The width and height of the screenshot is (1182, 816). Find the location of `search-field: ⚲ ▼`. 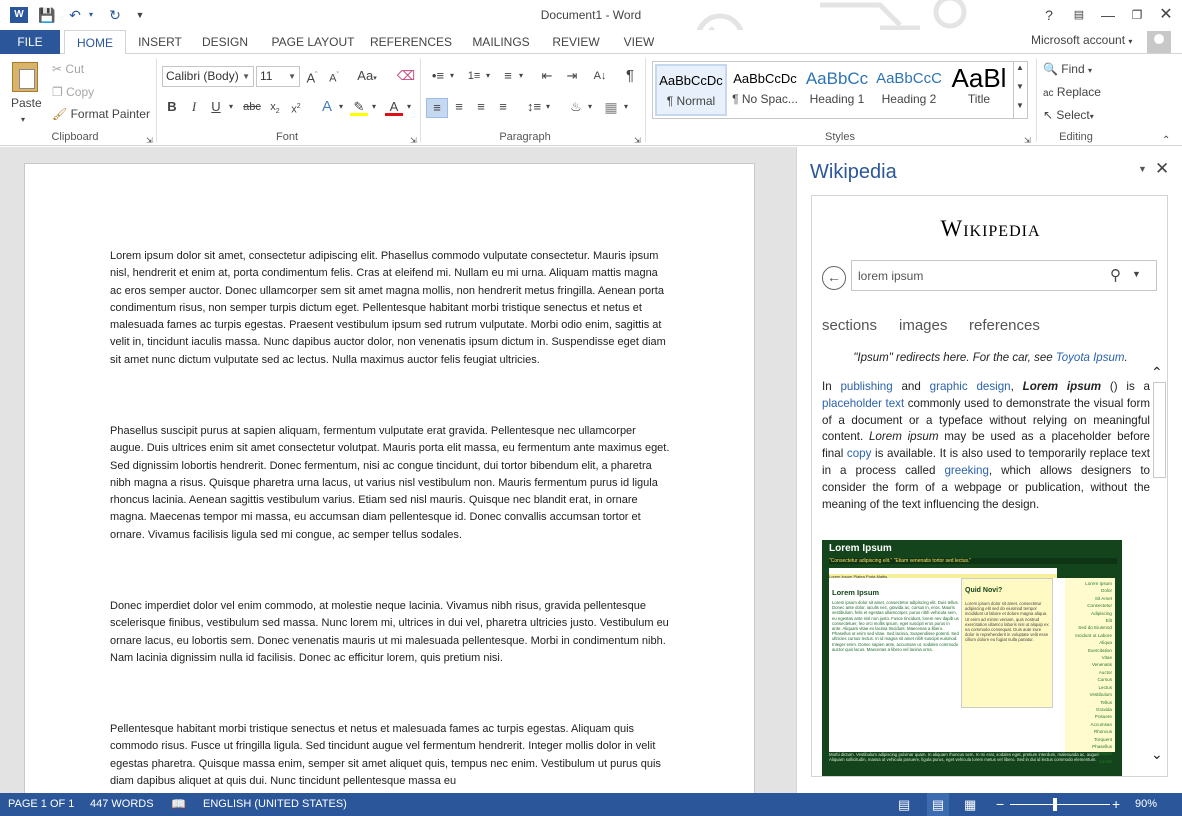

search-field: ⚲ ▼ is located at coordinates (1004, 275).